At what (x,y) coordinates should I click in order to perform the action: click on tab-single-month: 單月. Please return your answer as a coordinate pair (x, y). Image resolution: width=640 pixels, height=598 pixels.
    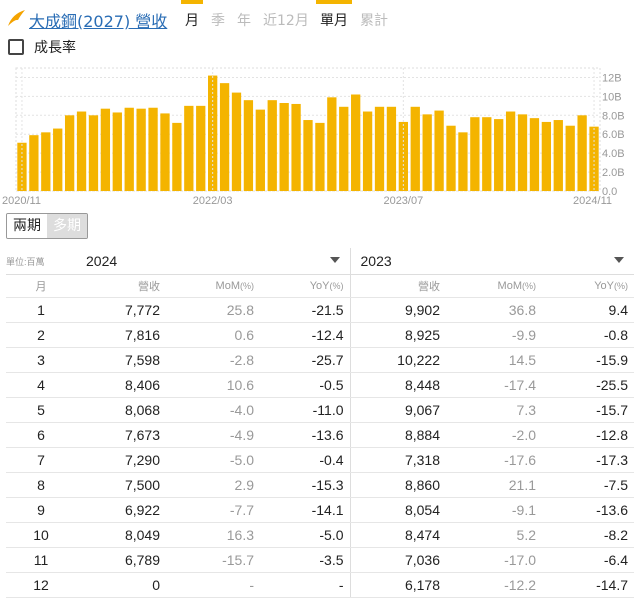
    Looking at the image, I should click on (334, 15).